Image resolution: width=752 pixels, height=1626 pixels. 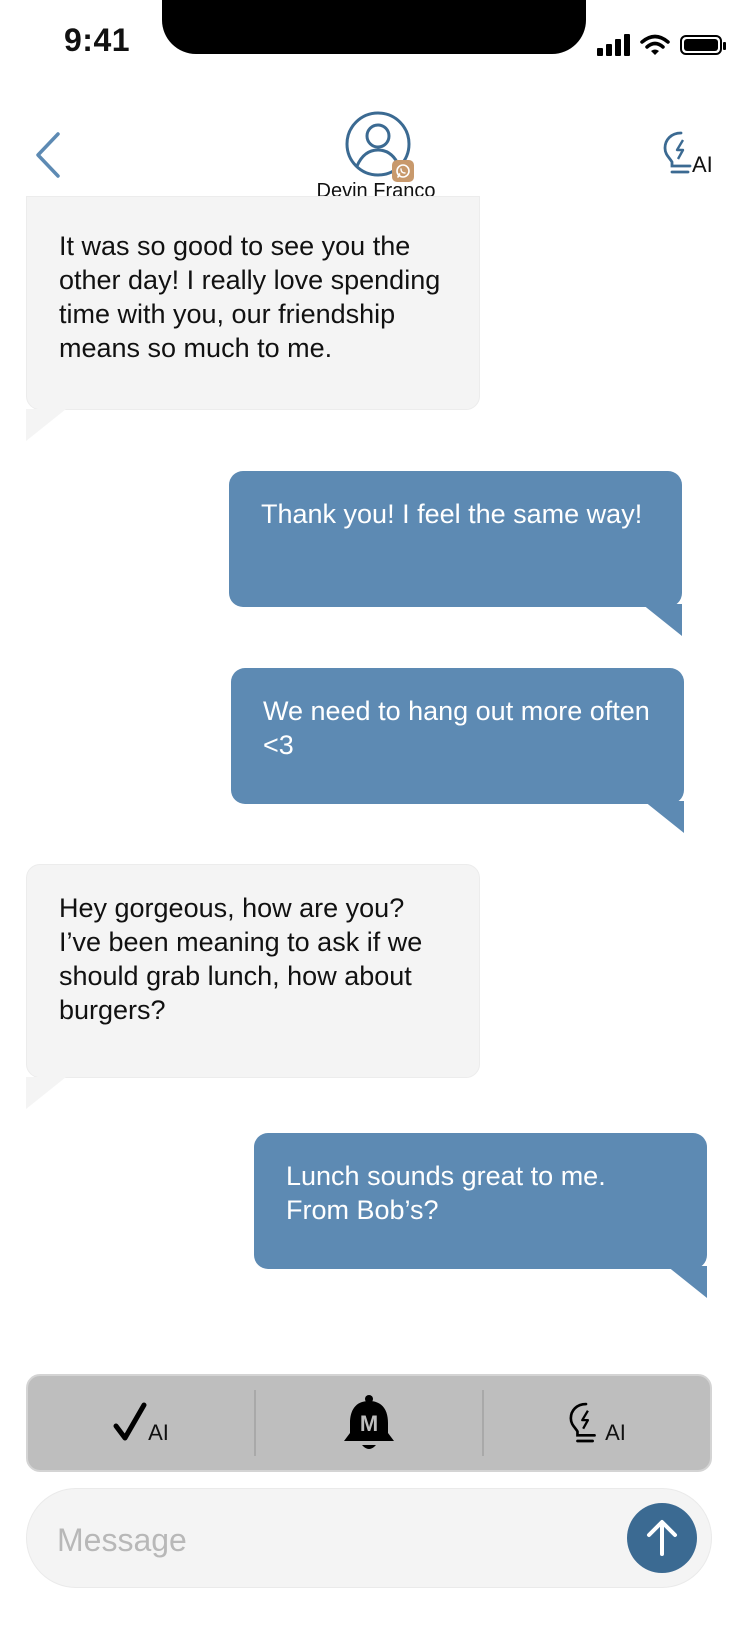 I want to click on status-bar: 9:41, so click(x=376, y=45).